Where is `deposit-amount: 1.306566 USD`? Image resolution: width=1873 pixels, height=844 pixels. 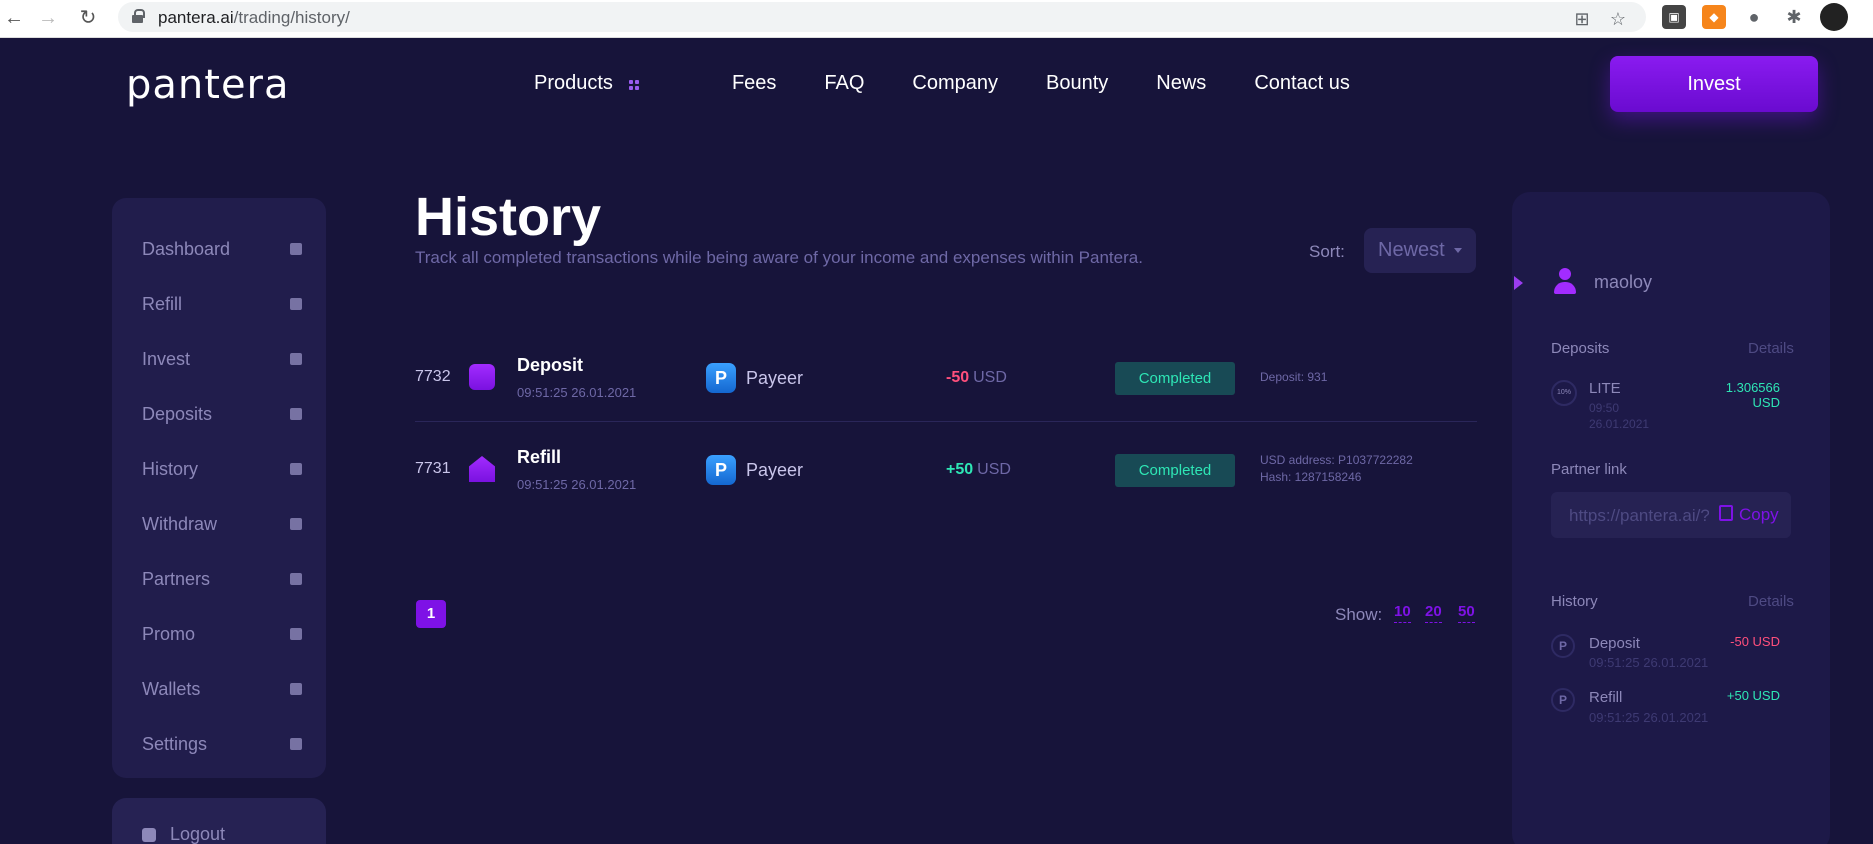
deposit-amount: 1.306566 USD is located at coordinates (1752, 395).